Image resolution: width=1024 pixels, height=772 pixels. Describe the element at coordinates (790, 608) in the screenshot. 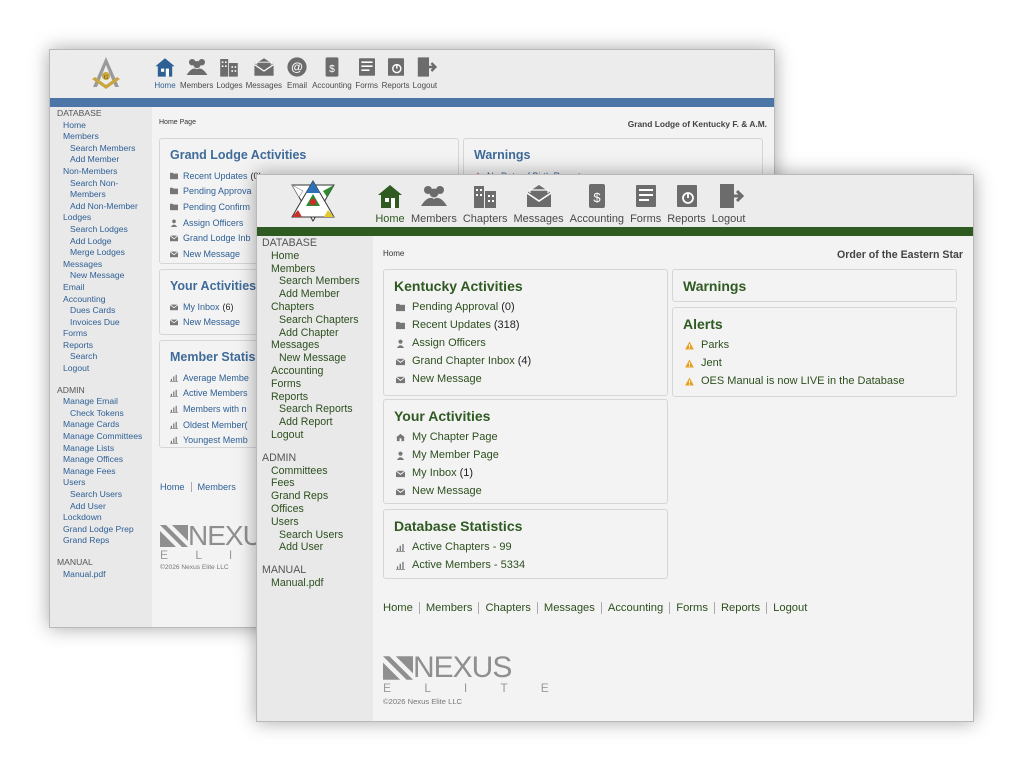

I see `footer-link-logout: Logout` at that location.